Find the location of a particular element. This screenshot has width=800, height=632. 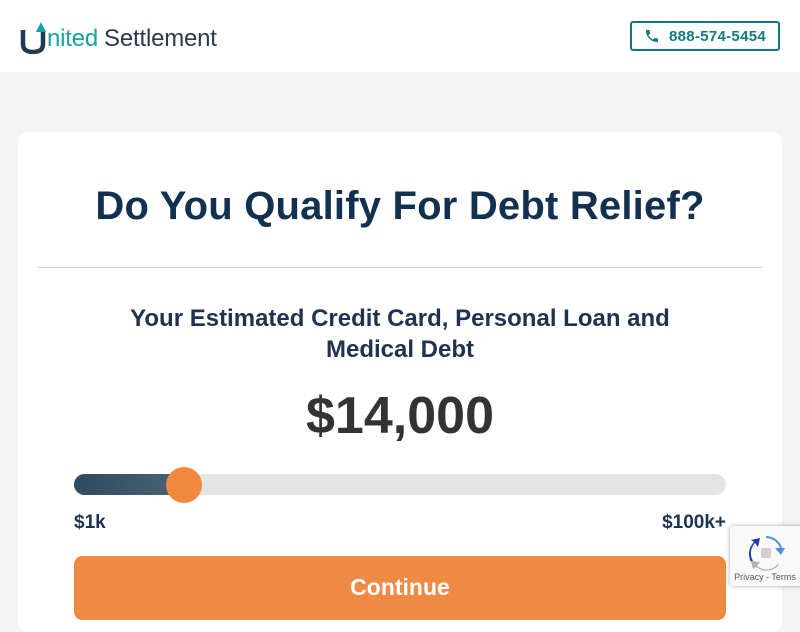

recaptcha-badge: Privacy - Terms is located at coordinates (765, 556).